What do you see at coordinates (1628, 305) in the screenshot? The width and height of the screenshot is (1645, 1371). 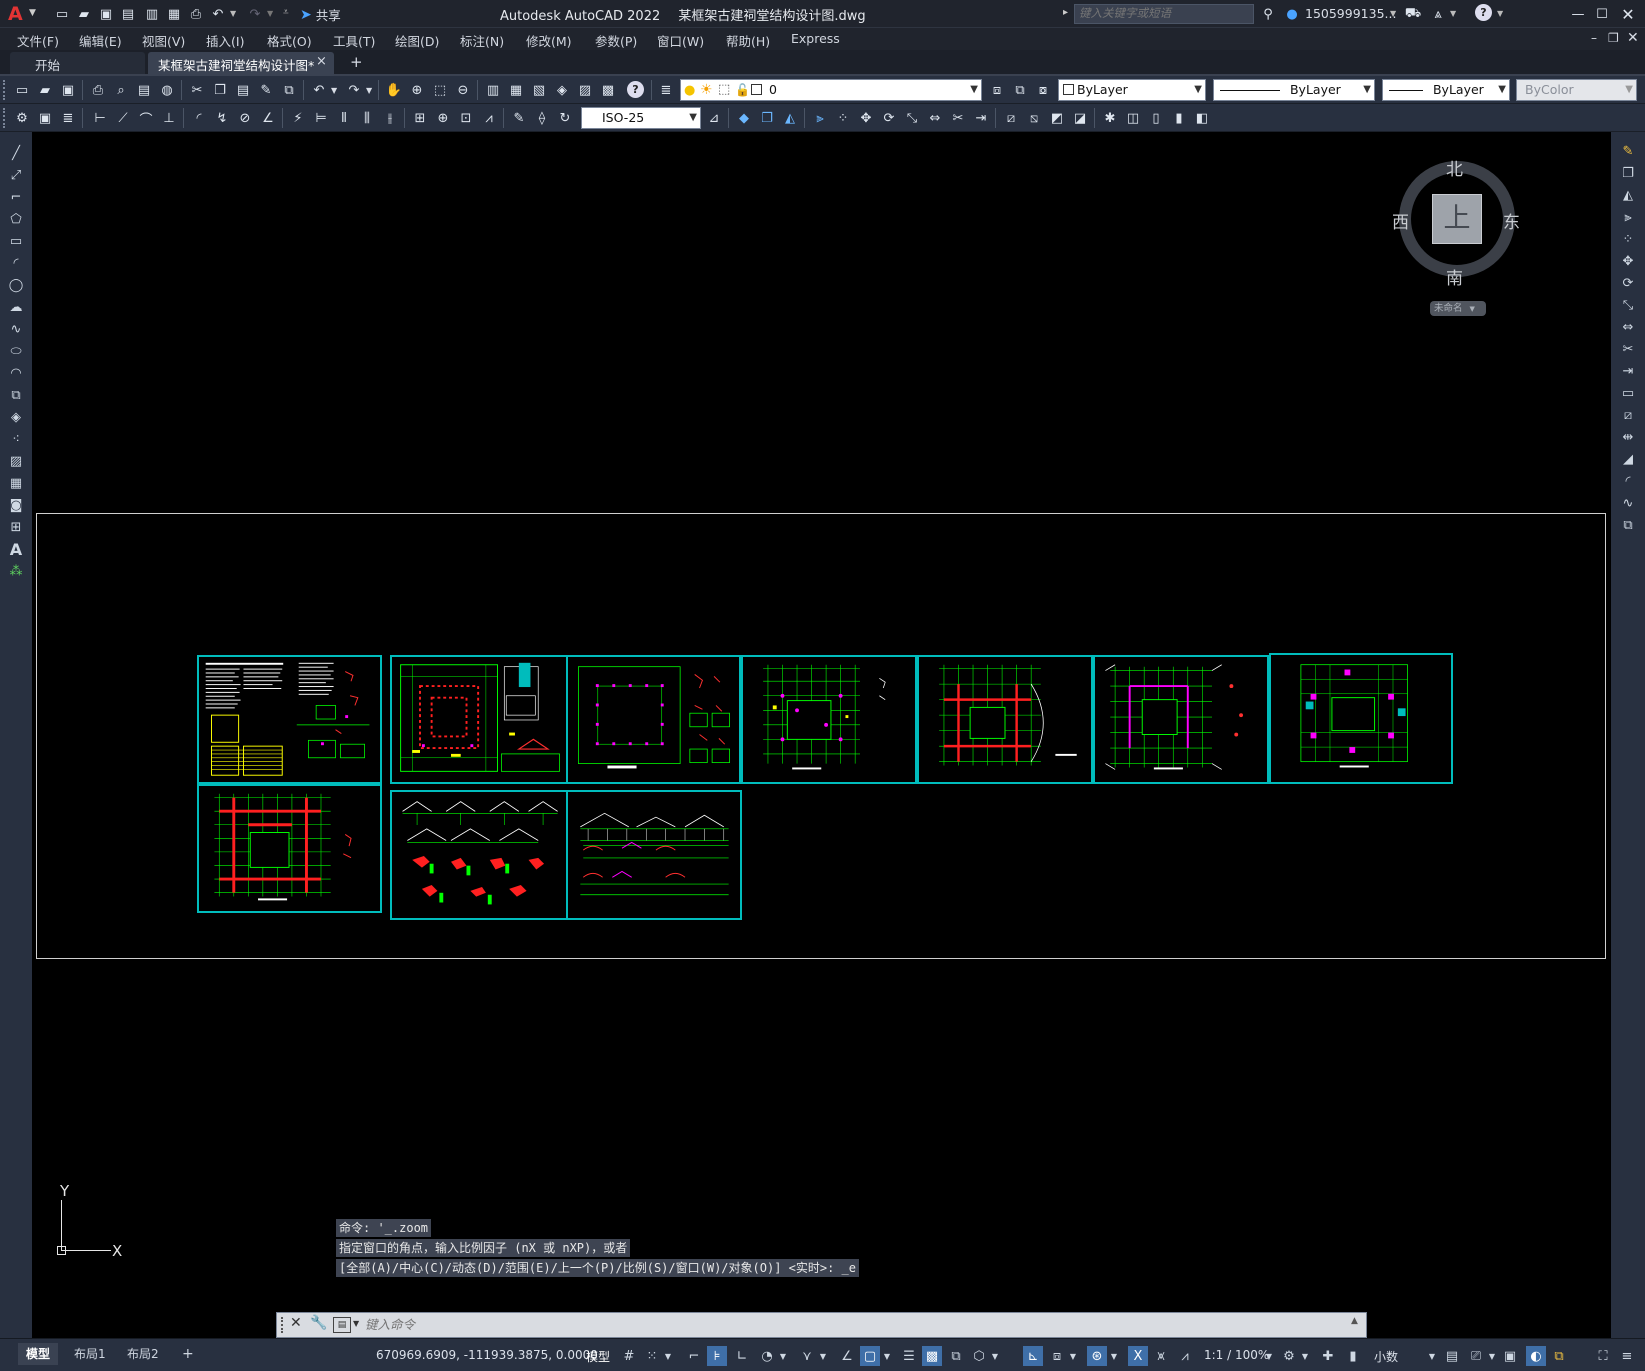 I see `scale-r-icon: ⤡` at bounding box center [1628, 305].